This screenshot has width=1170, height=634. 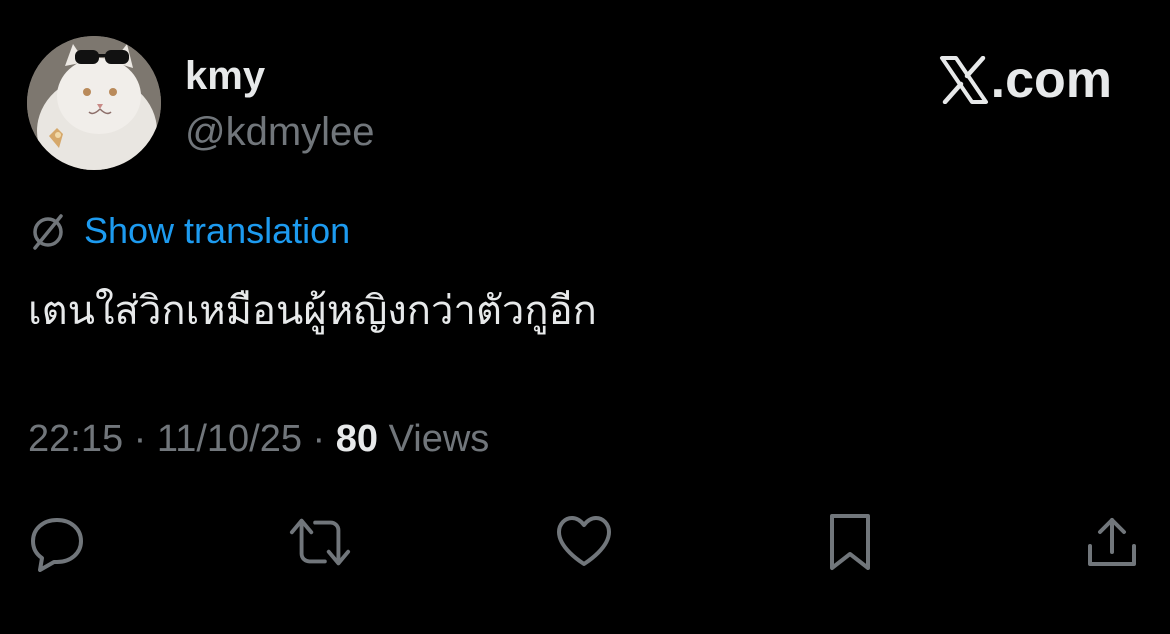 I want to click on retweet-button, so click(x=320, y=542).